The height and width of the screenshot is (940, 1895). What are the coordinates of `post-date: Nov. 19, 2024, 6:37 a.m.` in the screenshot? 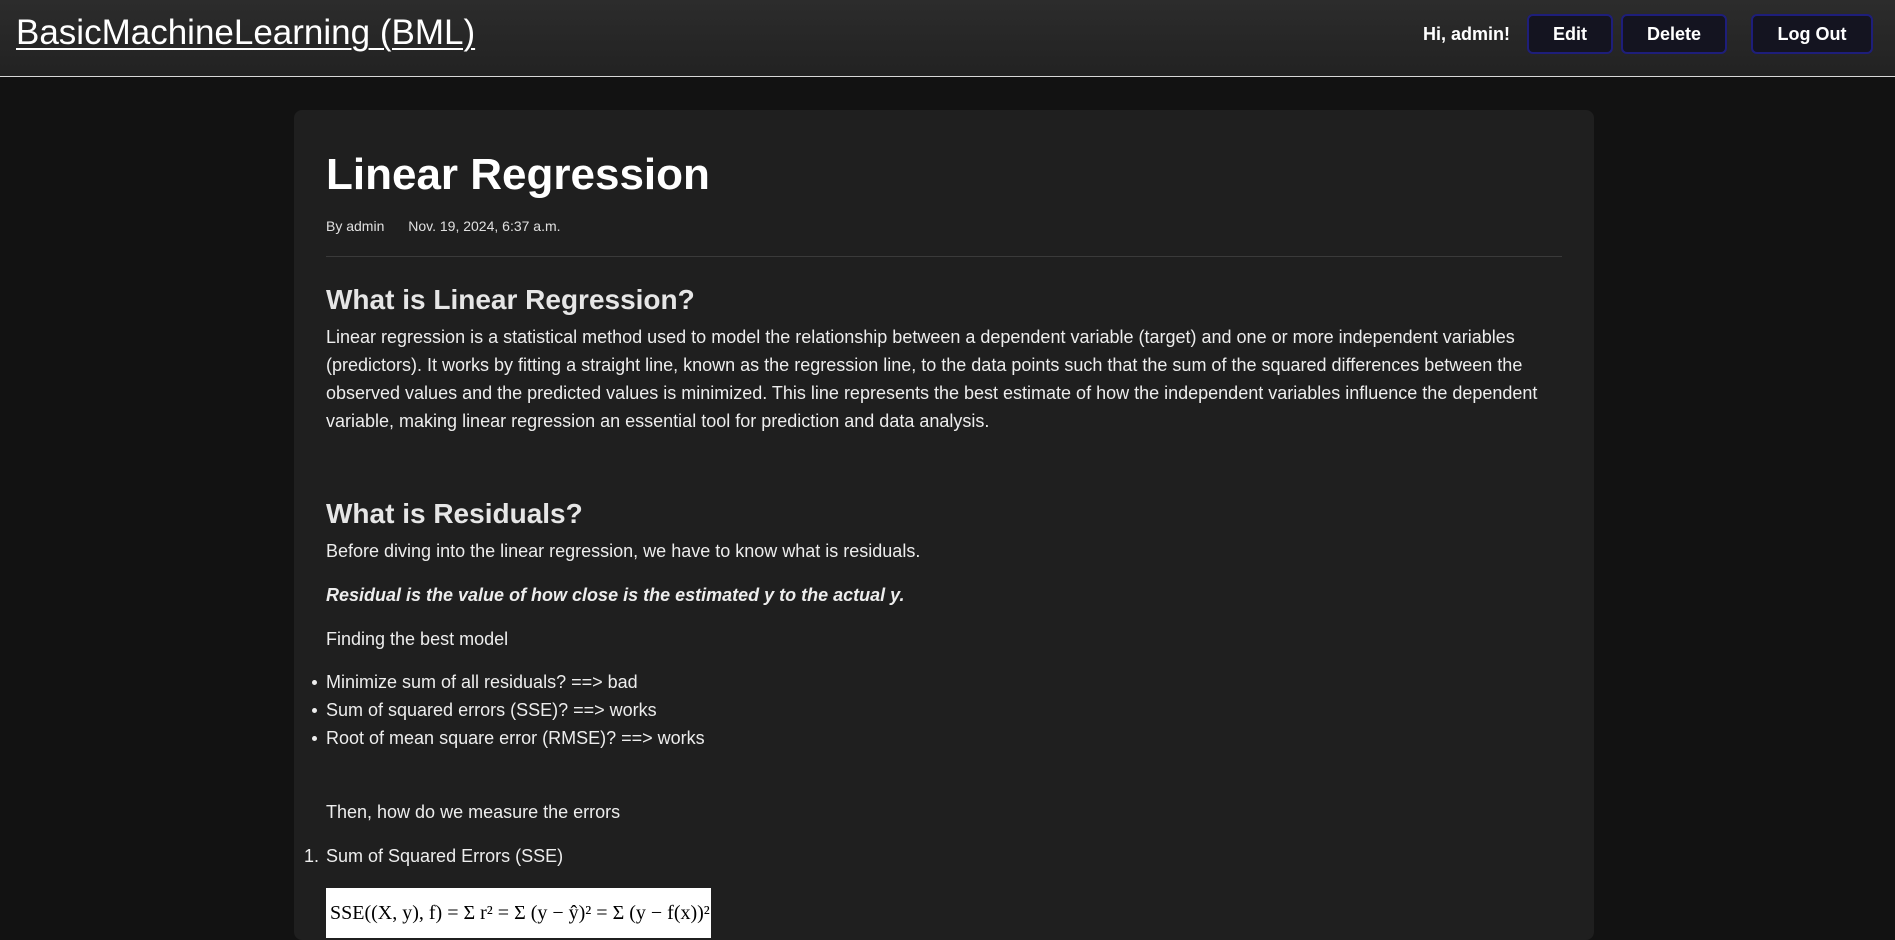 It's located at (484, 226).